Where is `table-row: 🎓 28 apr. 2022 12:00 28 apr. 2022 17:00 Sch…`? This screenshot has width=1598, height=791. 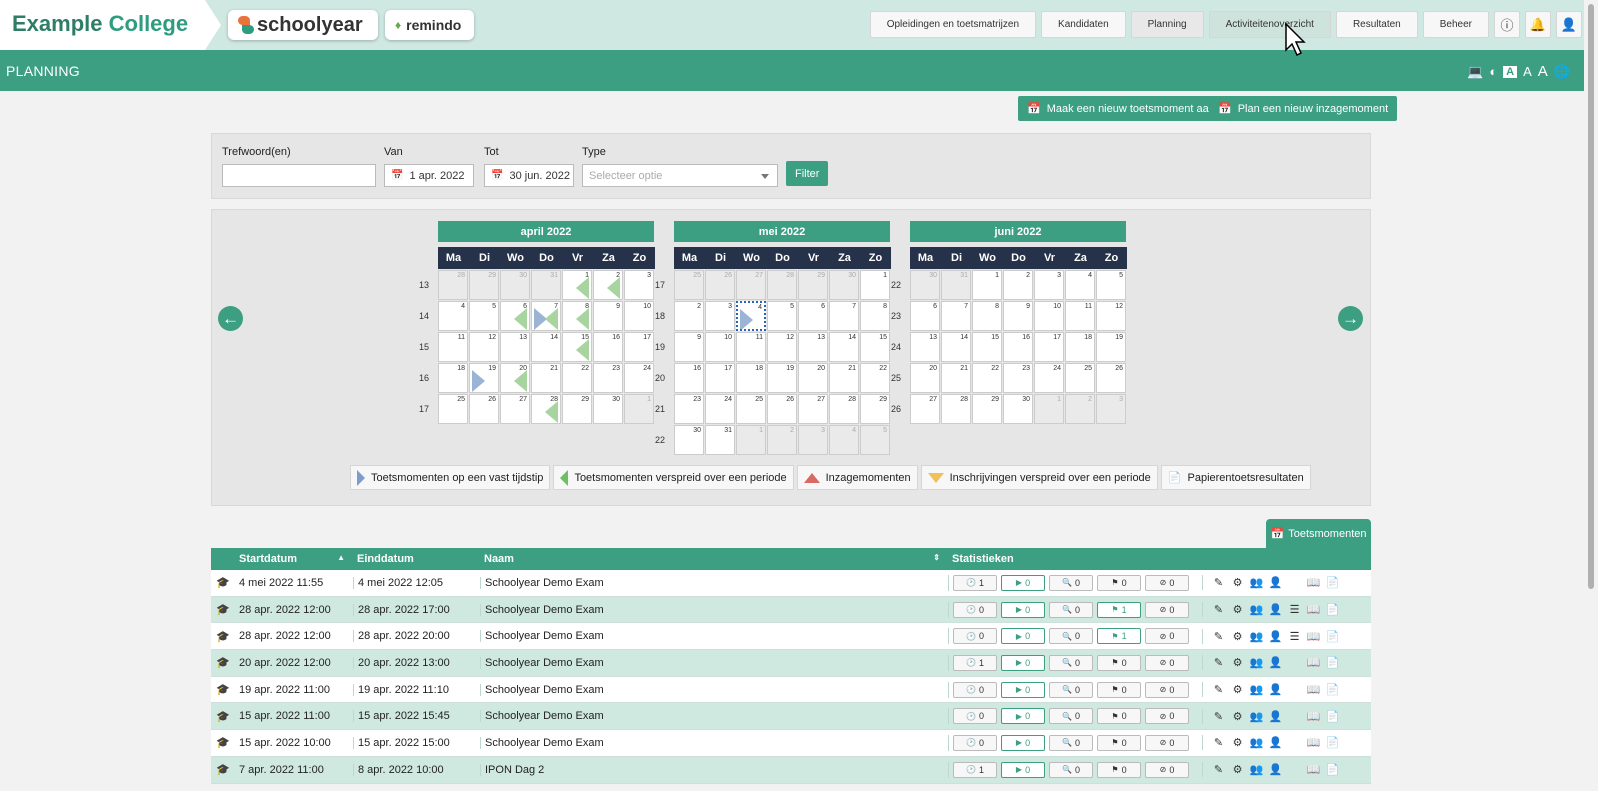 table-row: 🎓 28 apr. 2022 12:00 28 apr. 2022 17:00 Sch… is located at coordinates (791, 610).